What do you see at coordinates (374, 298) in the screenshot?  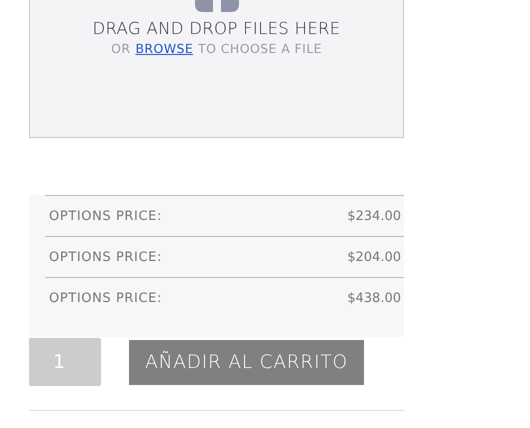 I see `price-value: $438.00` at bounding box center [374, 298].